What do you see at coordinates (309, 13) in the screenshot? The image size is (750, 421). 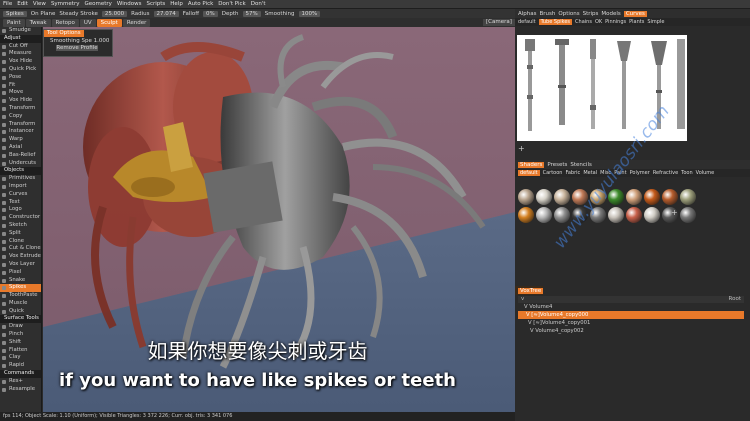 I see `smoothing-value: 100%` at bounding box center [309, 13].